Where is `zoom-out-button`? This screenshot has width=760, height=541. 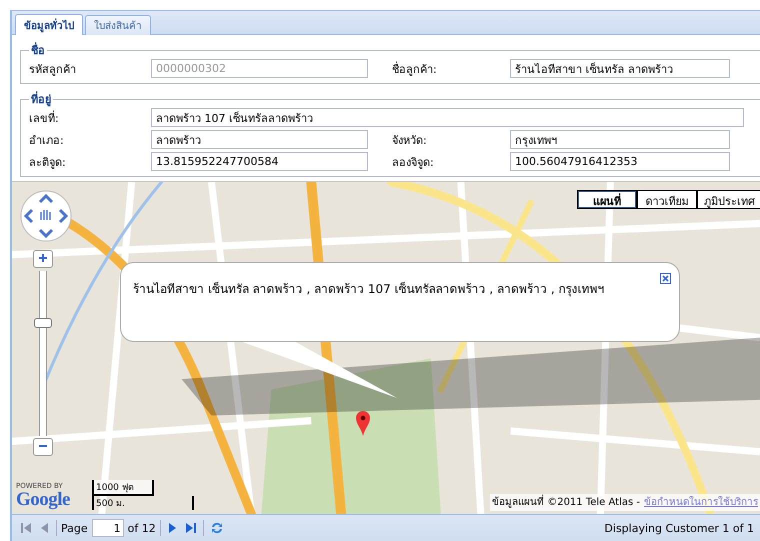
zoom-out-button is located at coordinates (43, 447).